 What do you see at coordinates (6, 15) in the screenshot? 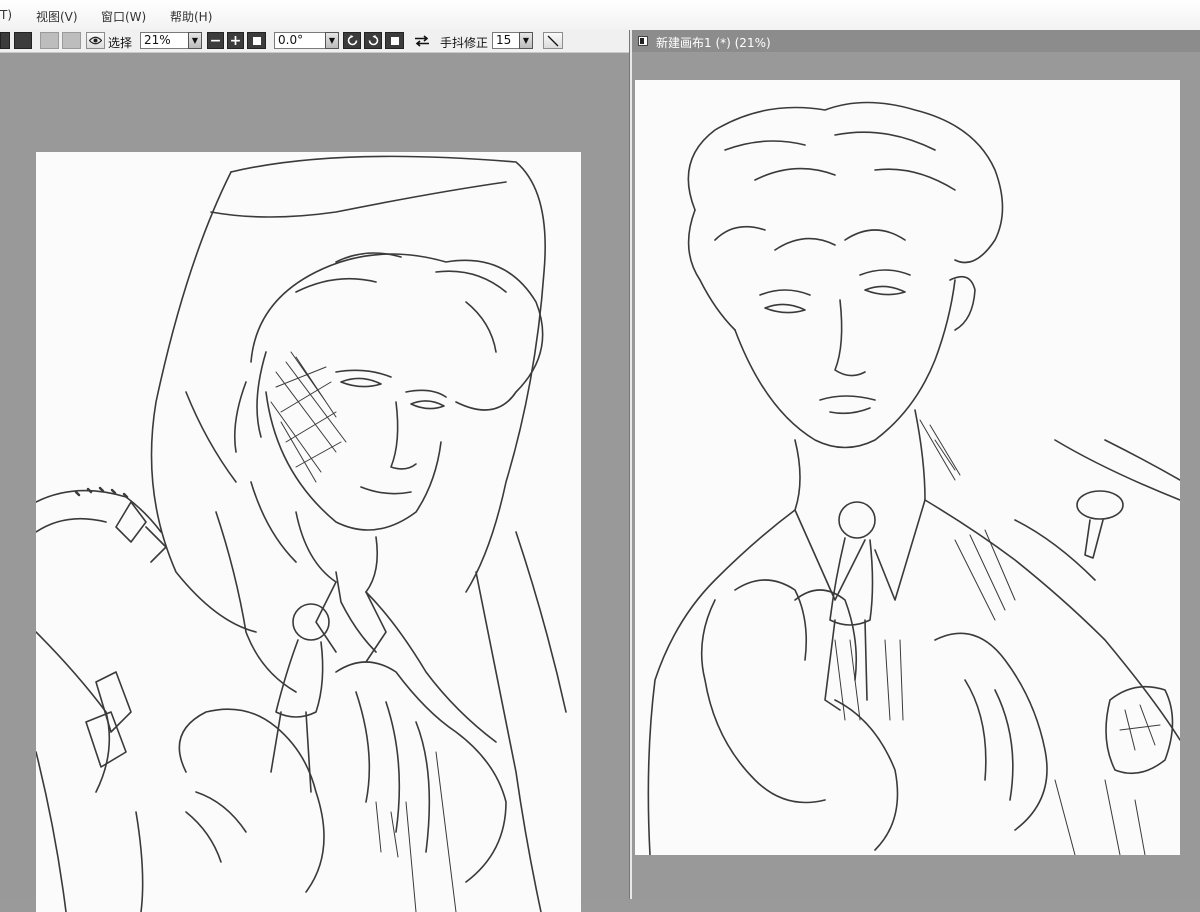
I see `menu-item-tools: T)` at bounding box center [6, 15].